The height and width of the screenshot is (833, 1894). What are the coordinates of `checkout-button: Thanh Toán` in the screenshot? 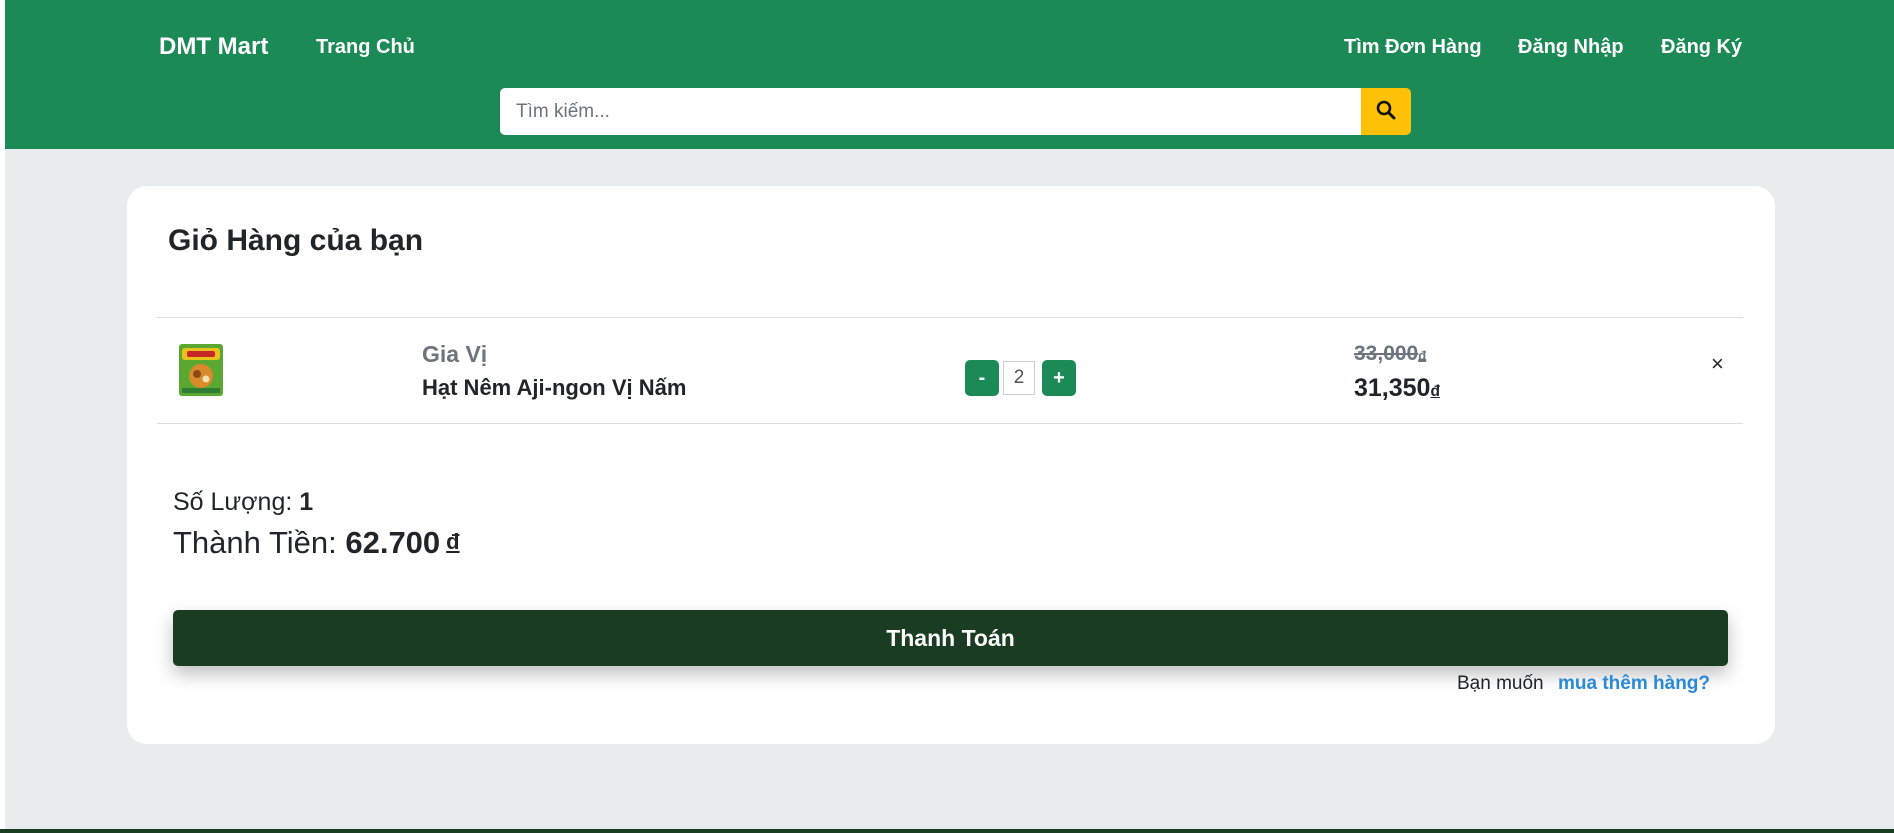 It's located at (950, 638).